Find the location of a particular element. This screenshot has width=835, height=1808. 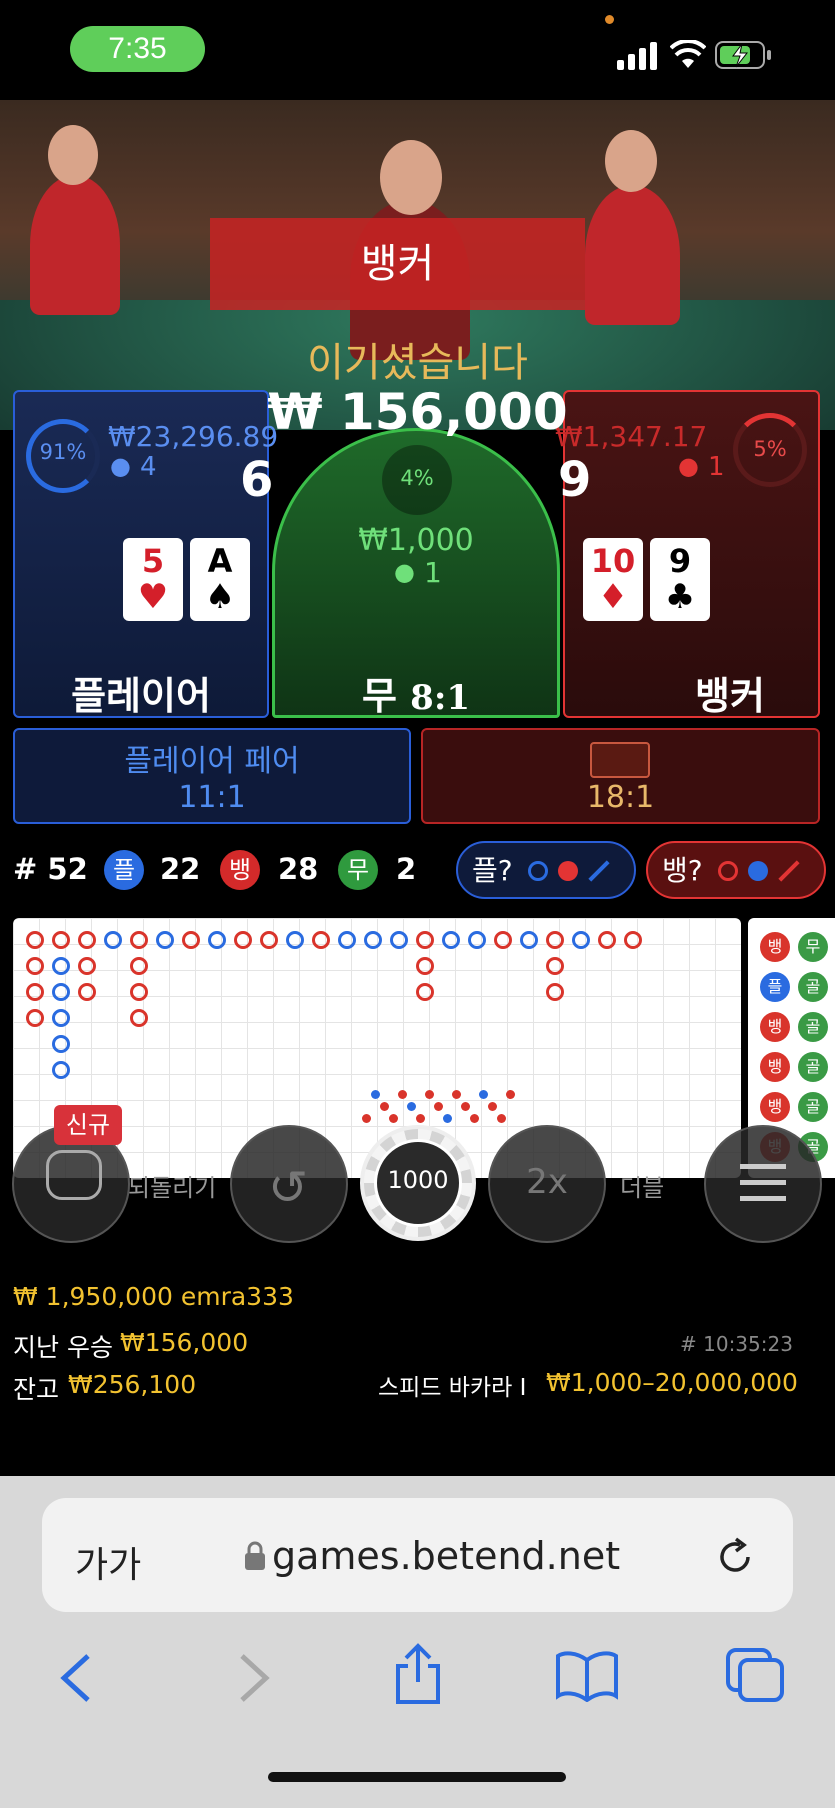

predict-banker-label: 뱅? is located at coordinates (682, 870).